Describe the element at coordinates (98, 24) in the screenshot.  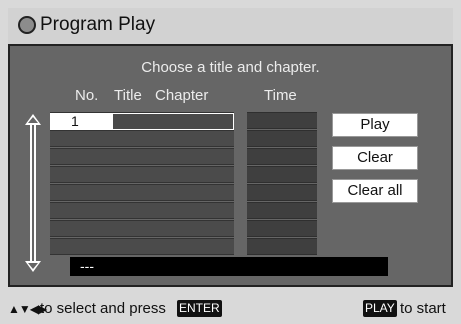
I see `page-title: Program Play` at that location.